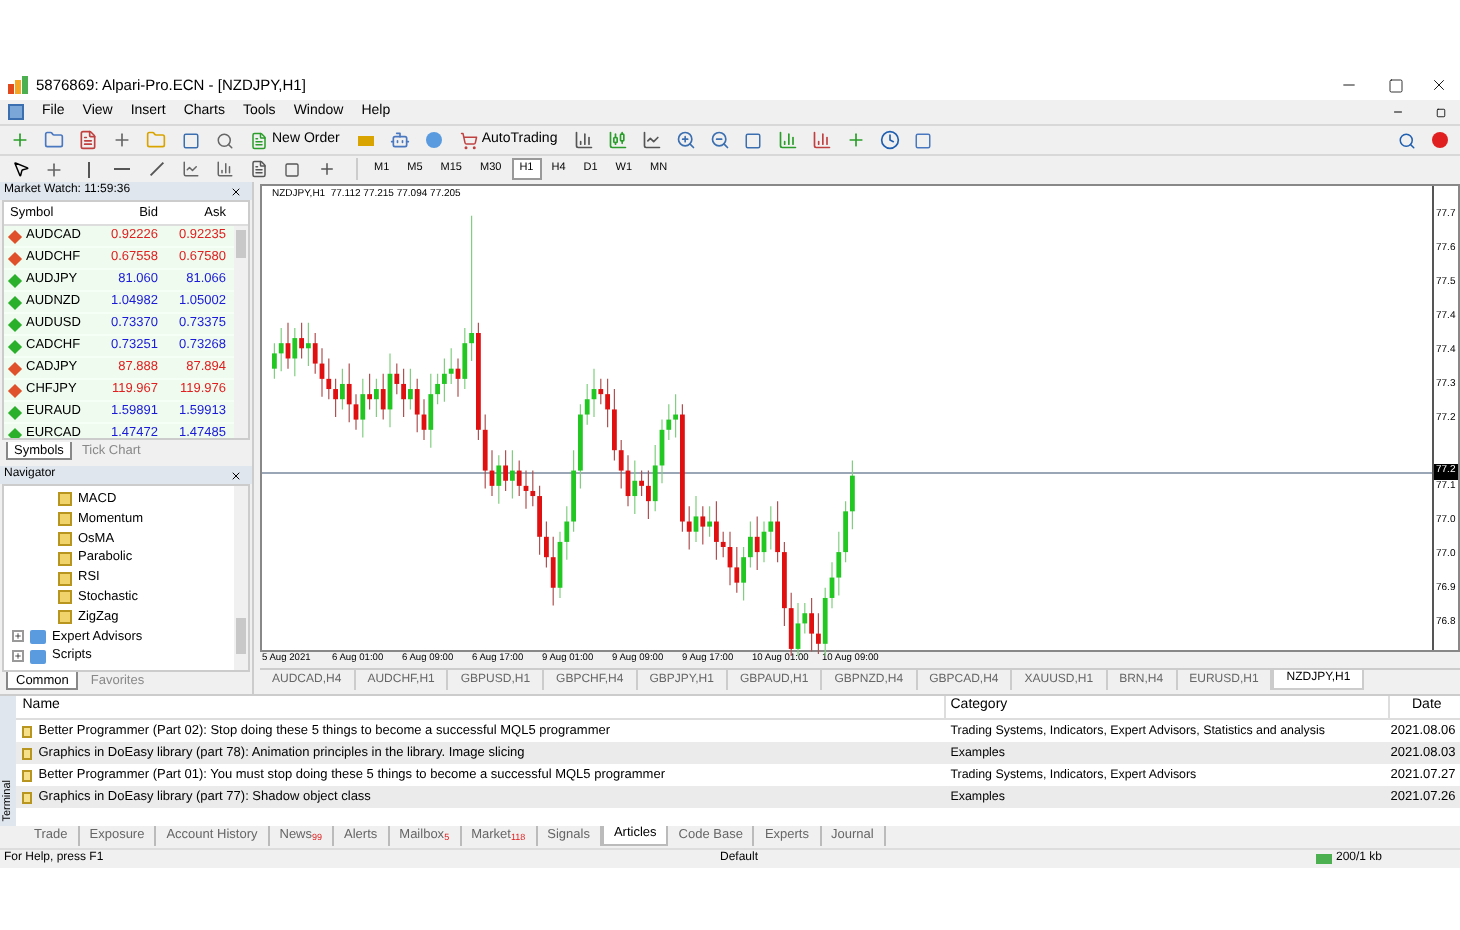 The image size is (1460, 930). What do you see at coordinates (20, 169) in the screenshot?
I see `cursor-icon` at bounding box center [20, 169].